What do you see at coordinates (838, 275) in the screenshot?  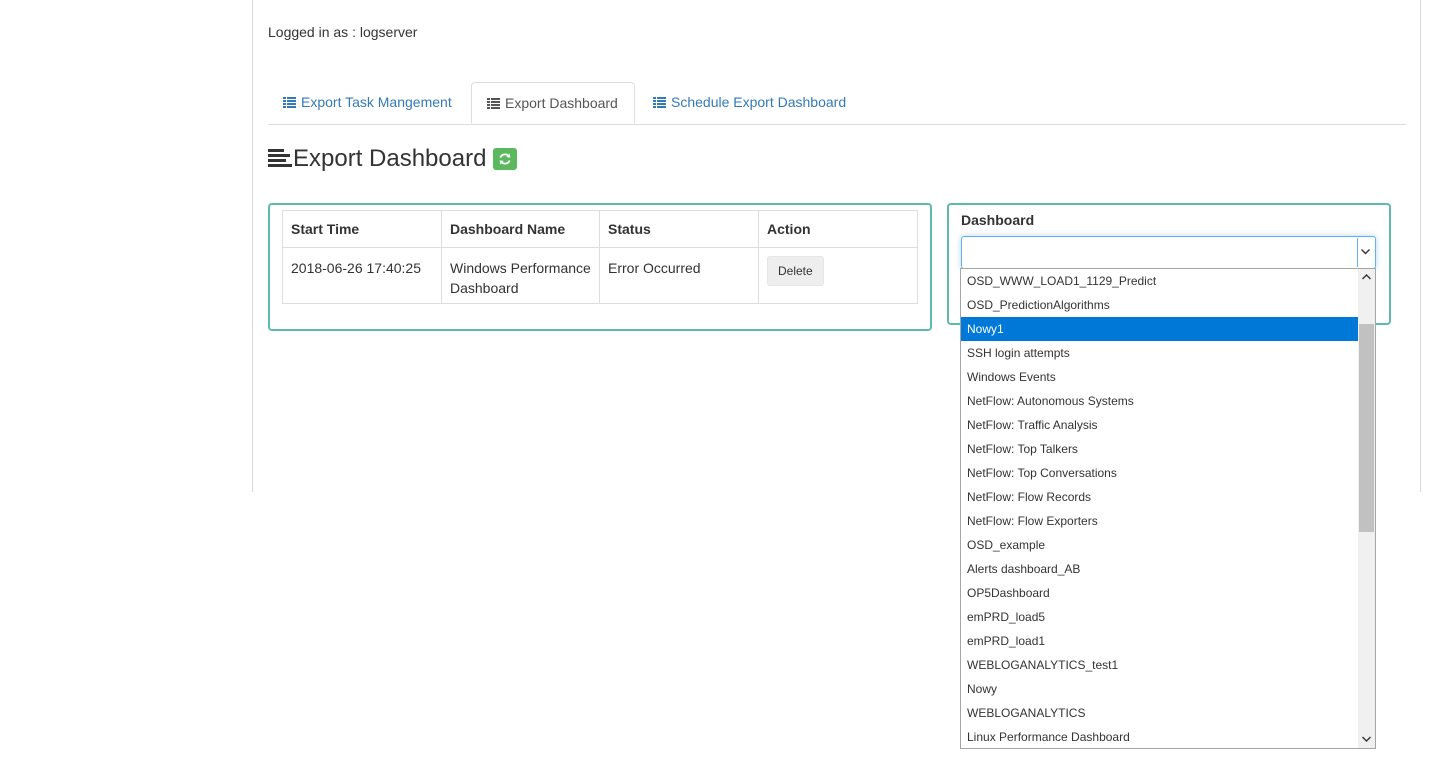 I see `cell-action: Delete` at bounding box center [838, 275].